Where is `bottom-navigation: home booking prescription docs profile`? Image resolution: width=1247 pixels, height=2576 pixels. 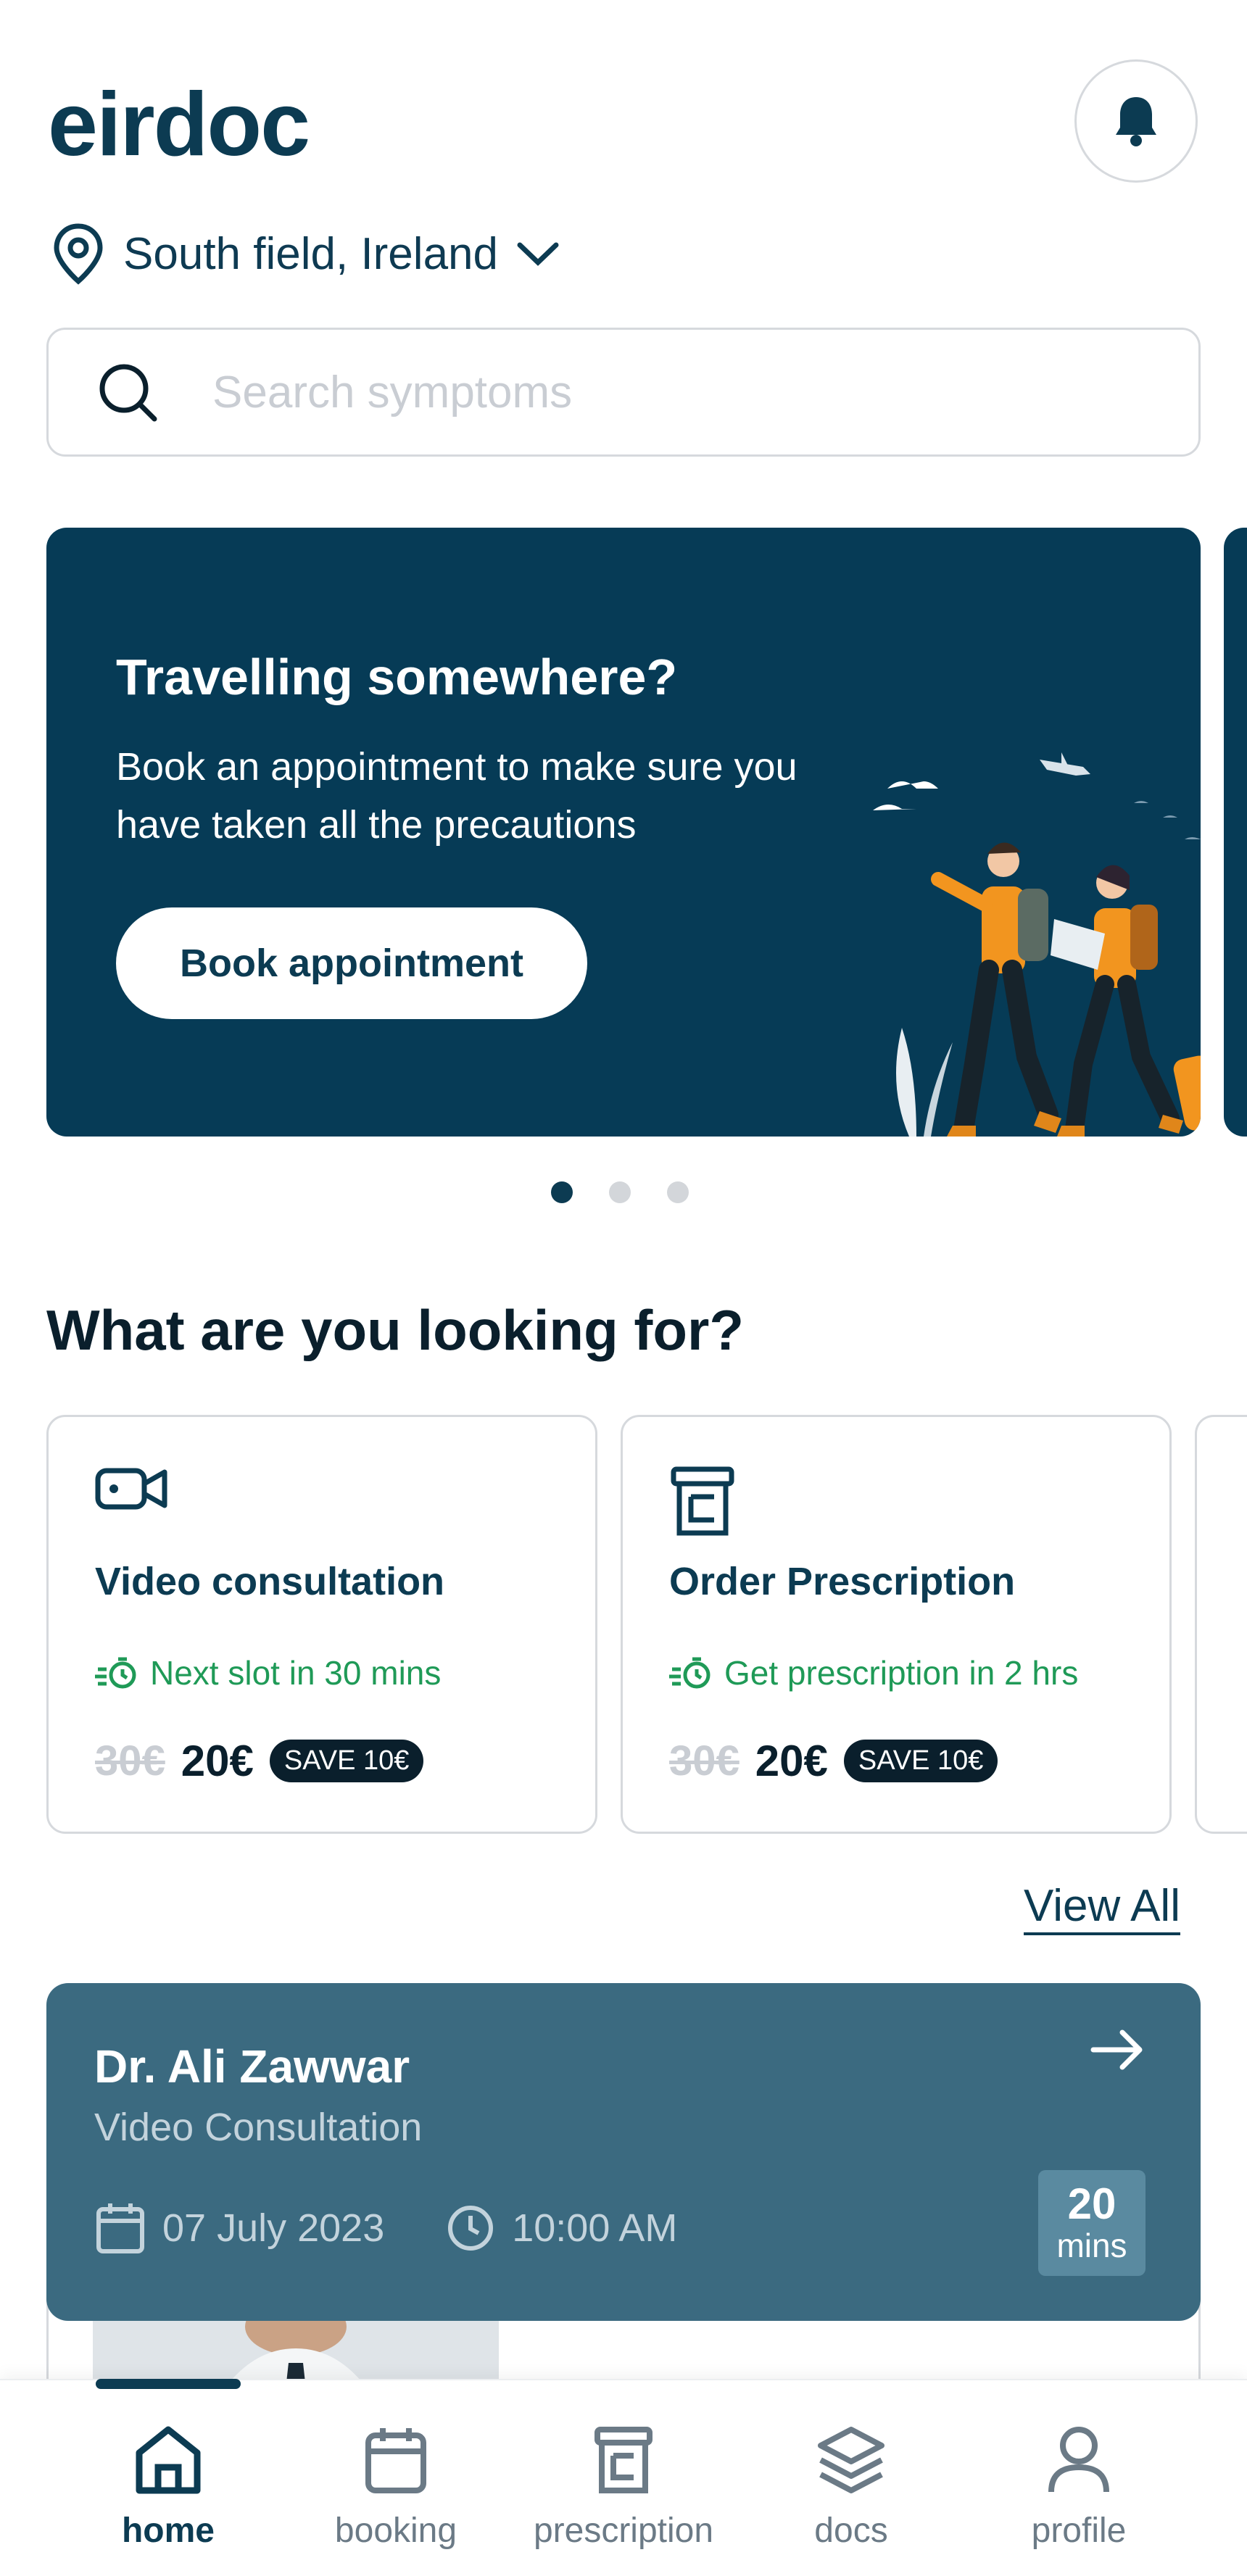 bottom-navigation: home booking prescription docs profile is located at coordinates (624, 2477).